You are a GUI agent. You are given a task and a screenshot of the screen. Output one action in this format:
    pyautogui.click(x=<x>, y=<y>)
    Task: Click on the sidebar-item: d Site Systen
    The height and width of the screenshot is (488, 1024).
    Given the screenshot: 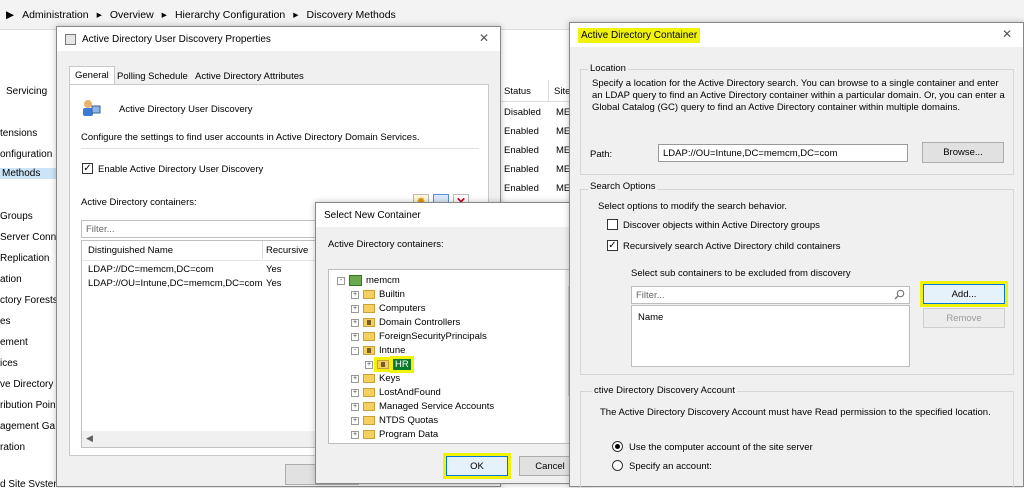 What is the action you would take?
    pyautogui.click(x=29, y=483)
    